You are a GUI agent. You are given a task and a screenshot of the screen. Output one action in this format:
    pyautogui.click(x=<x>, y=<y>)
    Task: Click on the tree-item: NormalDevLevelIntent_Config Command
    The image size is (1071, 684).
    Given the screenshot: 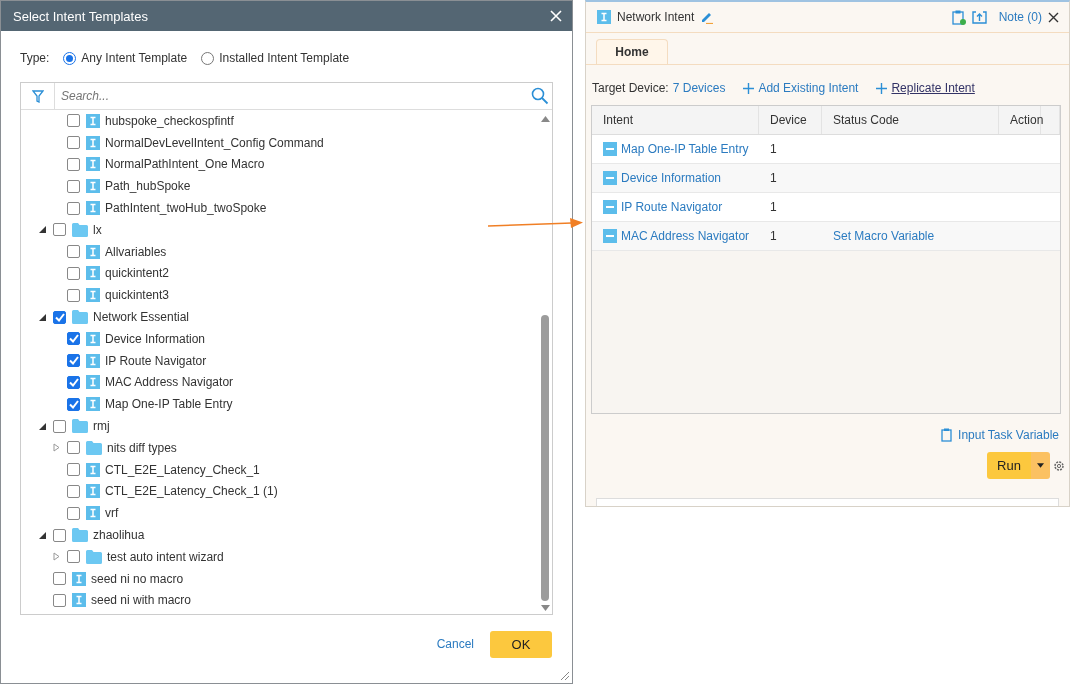 What is the action you would take?
    pyautogui.click(x=288, y=142)
    